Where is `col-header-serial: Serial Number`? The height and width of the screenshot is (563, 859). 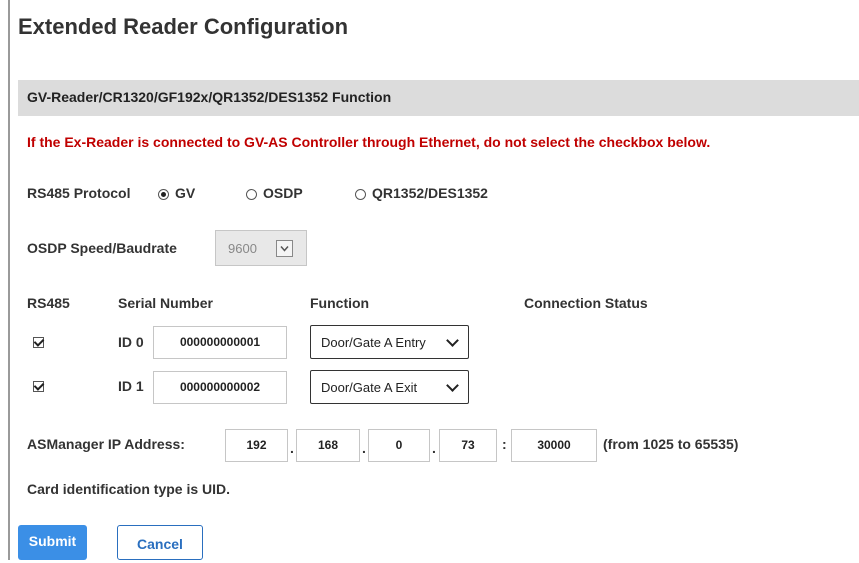 col-header-serial: Serial Number is located at coordinates (165, 303).